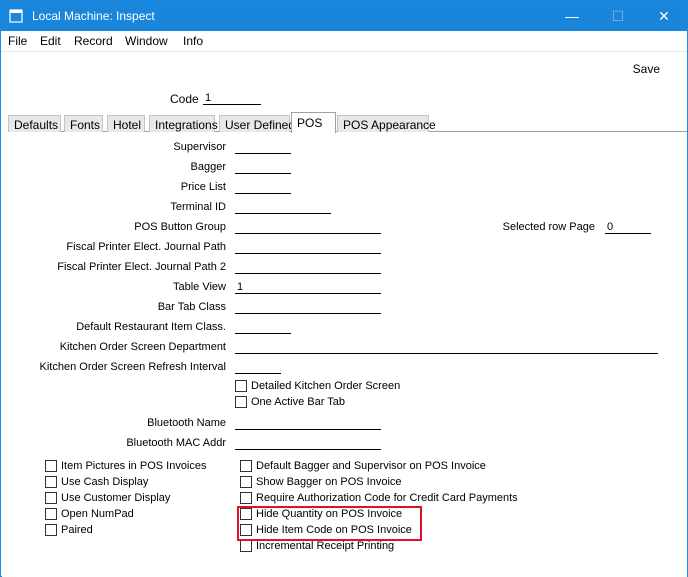  What do you see at coordinates (446, 348) in the screenshot?
I see `kitchen-order-screen-department-field` at bounding box center [446, 348].